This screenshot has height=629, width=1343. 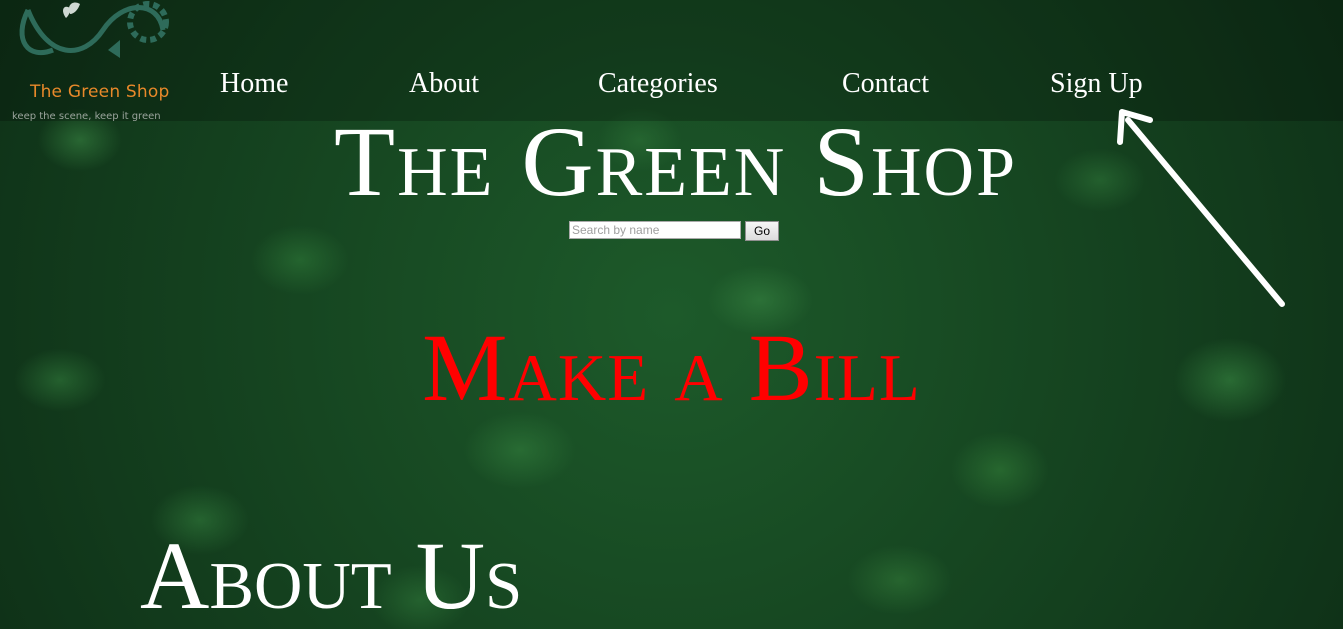 What do you see at coordinates (1201, 208) in the screenshot?
I see `arrow-icon` at bounding box center [1201, 208].